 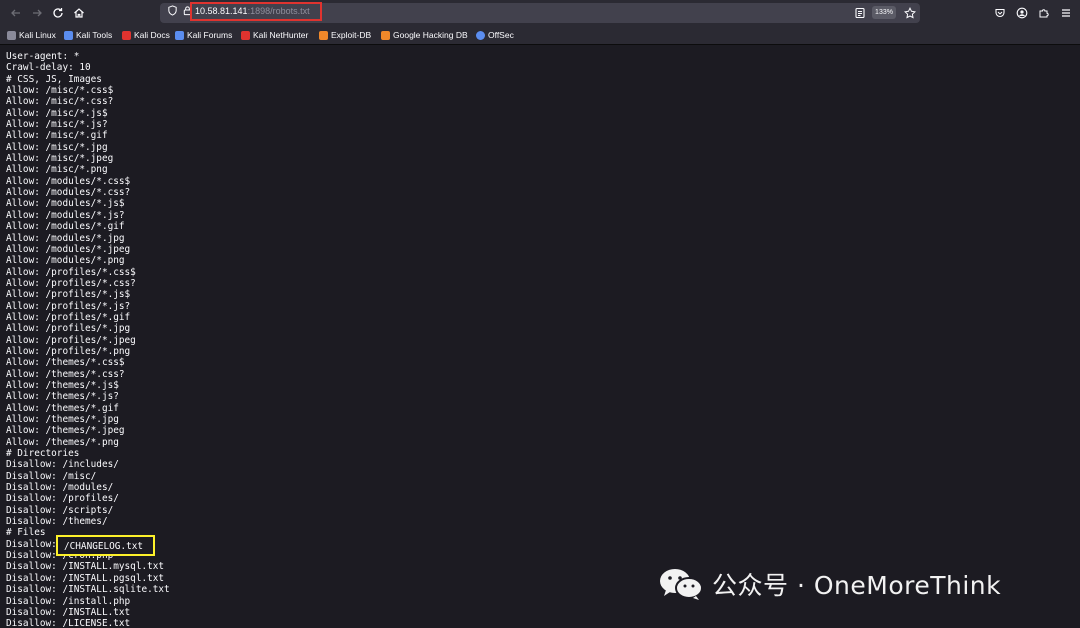 What do you see at coordinates (65, 204) in the screenshot?
I see `robots-line: Allow: /modules/*.js$` at bounding box center [65, 204].